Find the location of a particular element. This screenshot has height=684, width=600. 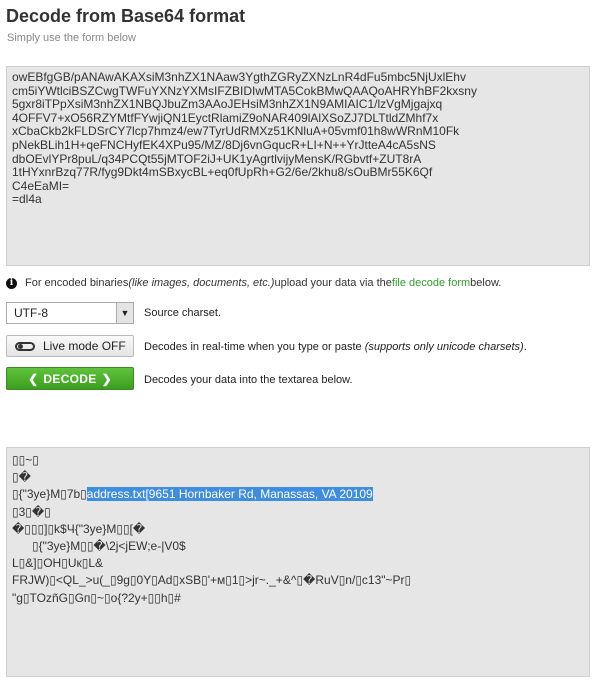

file-decode-form-link: file decode form is located at coordinates (431, 283).